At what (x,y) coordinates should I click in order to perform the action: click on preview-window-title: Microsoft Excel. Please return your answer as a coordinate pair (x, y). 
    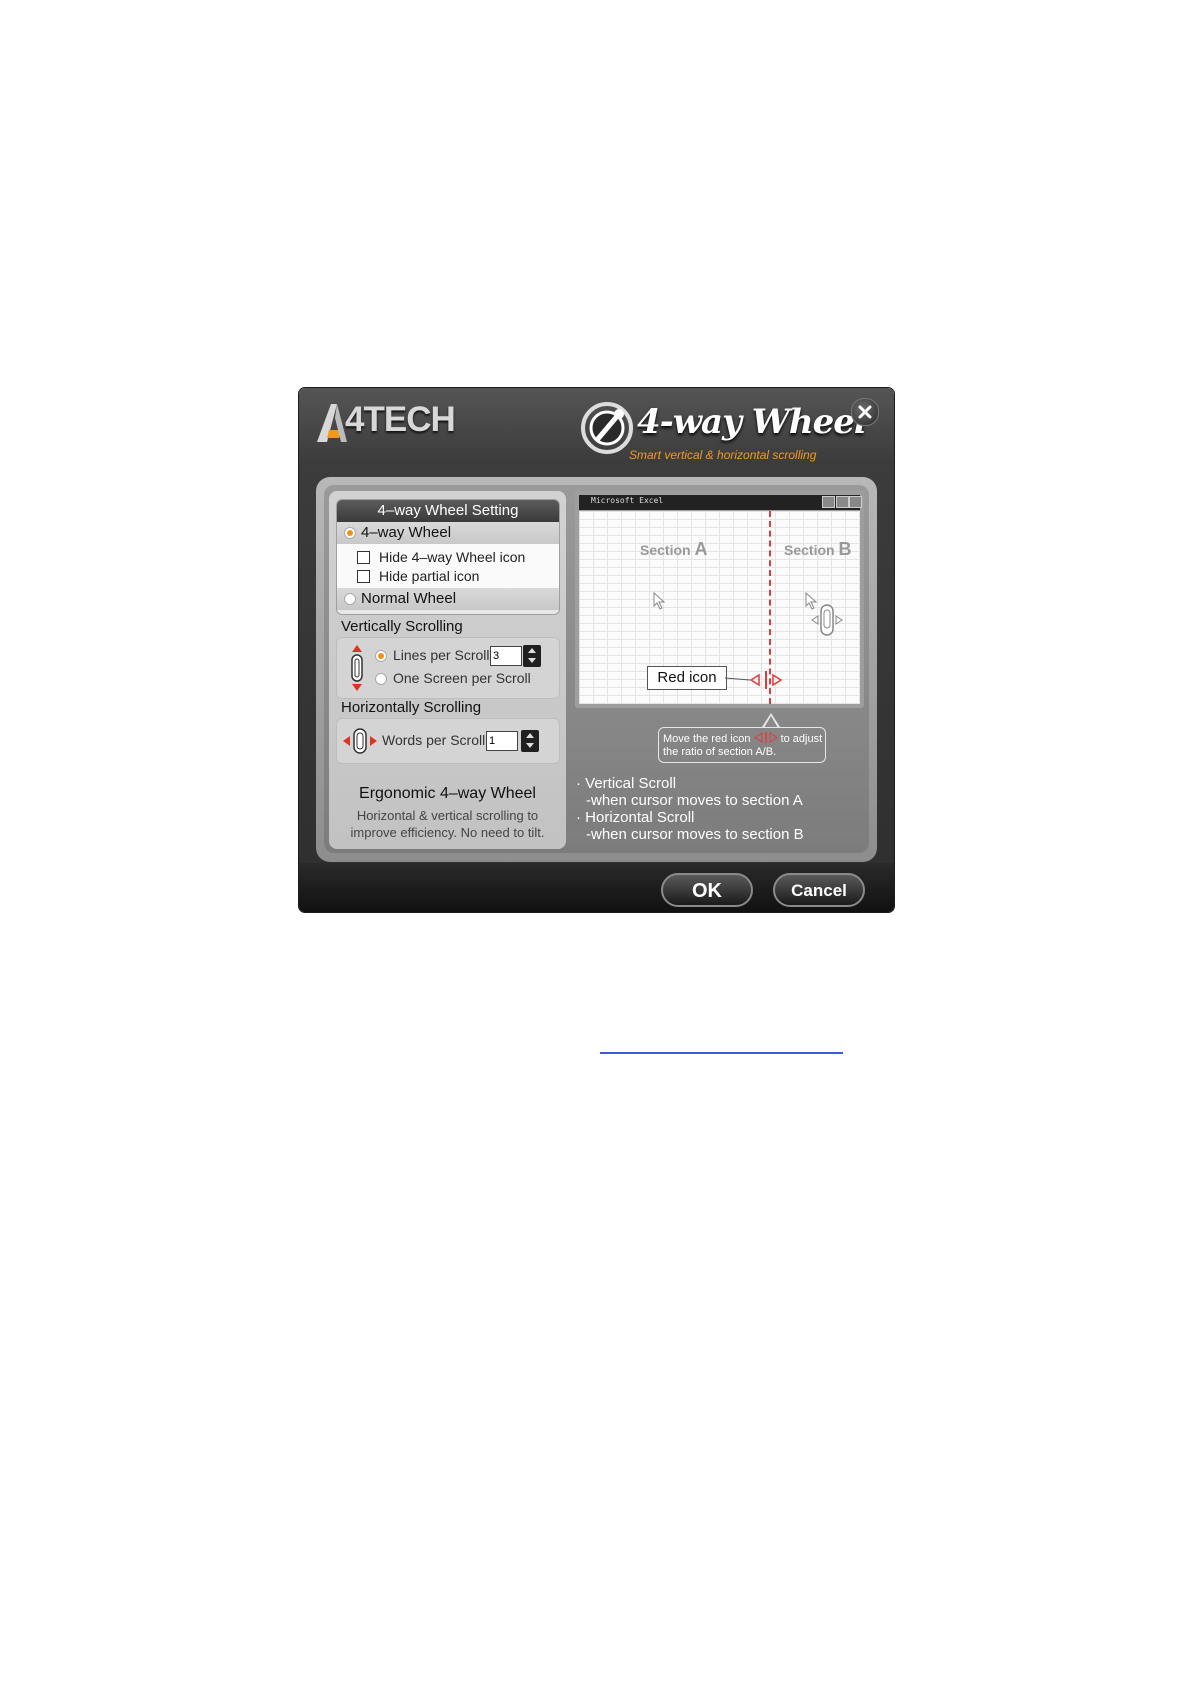
    Looking at the image, I should click on (627, 500).